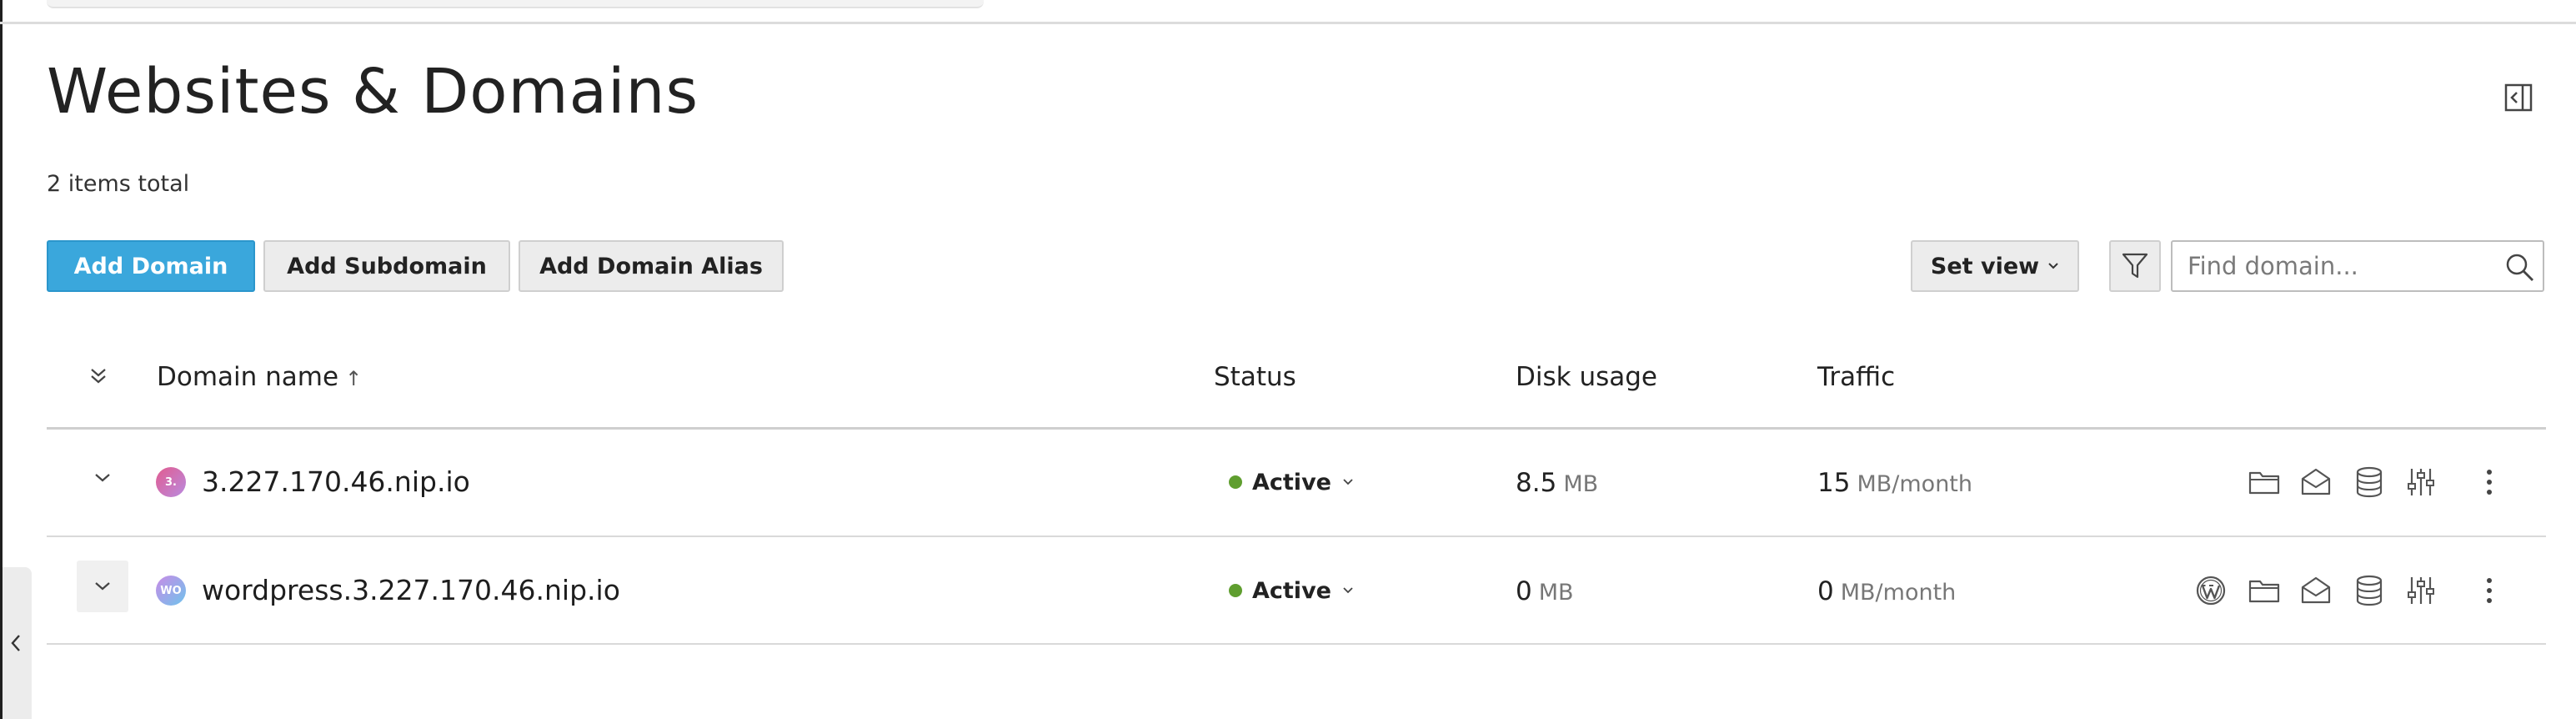 The image size is (2576, 719). I want to click on disk-usage-value: 8.5 MB, so click(1557, 483).